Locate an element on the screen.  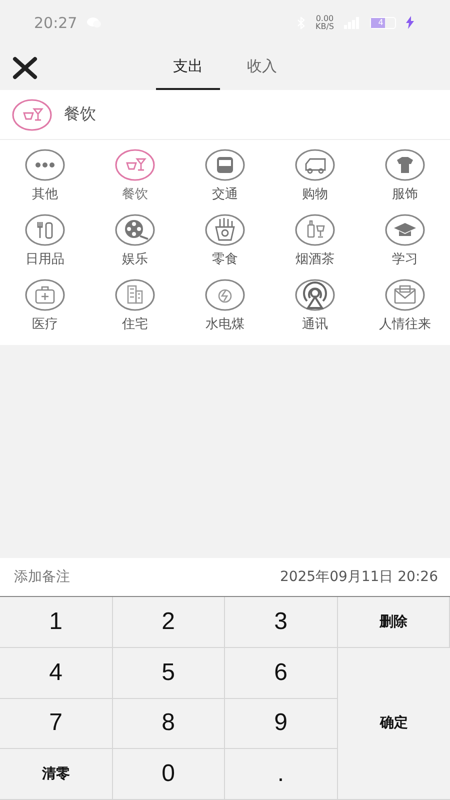
cap-icon is located at coordinates (405, 230).